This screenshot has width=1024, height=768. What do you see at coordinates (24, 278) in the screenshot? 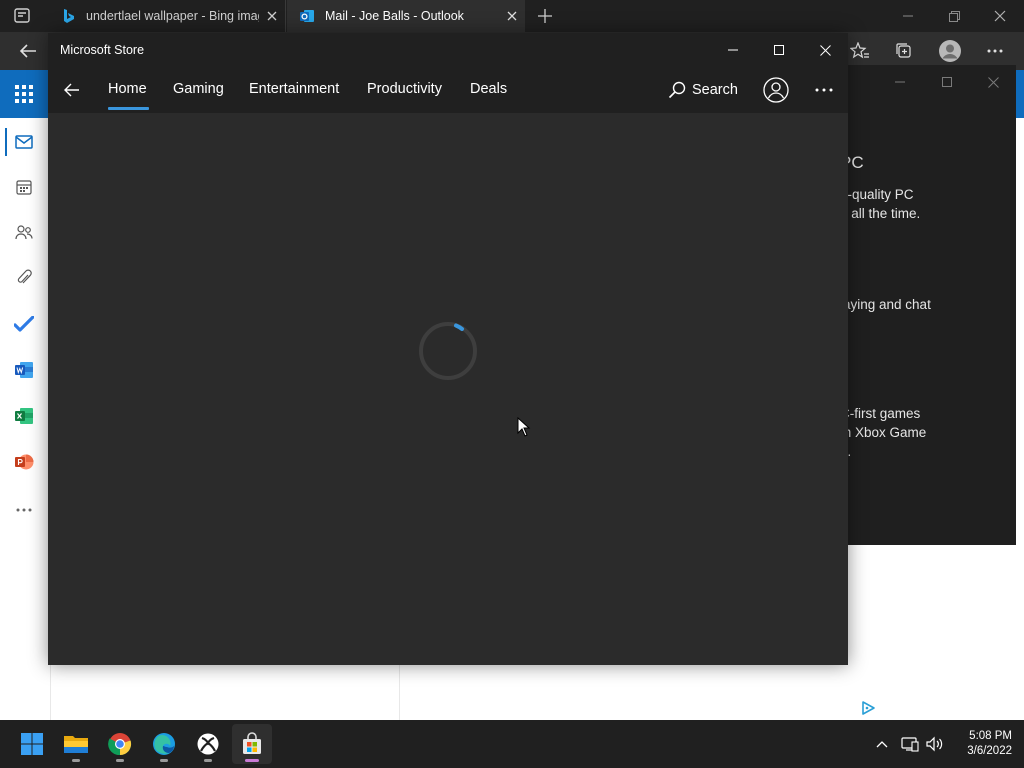
I see `attachment-icon` at bounding box center [24, 278].